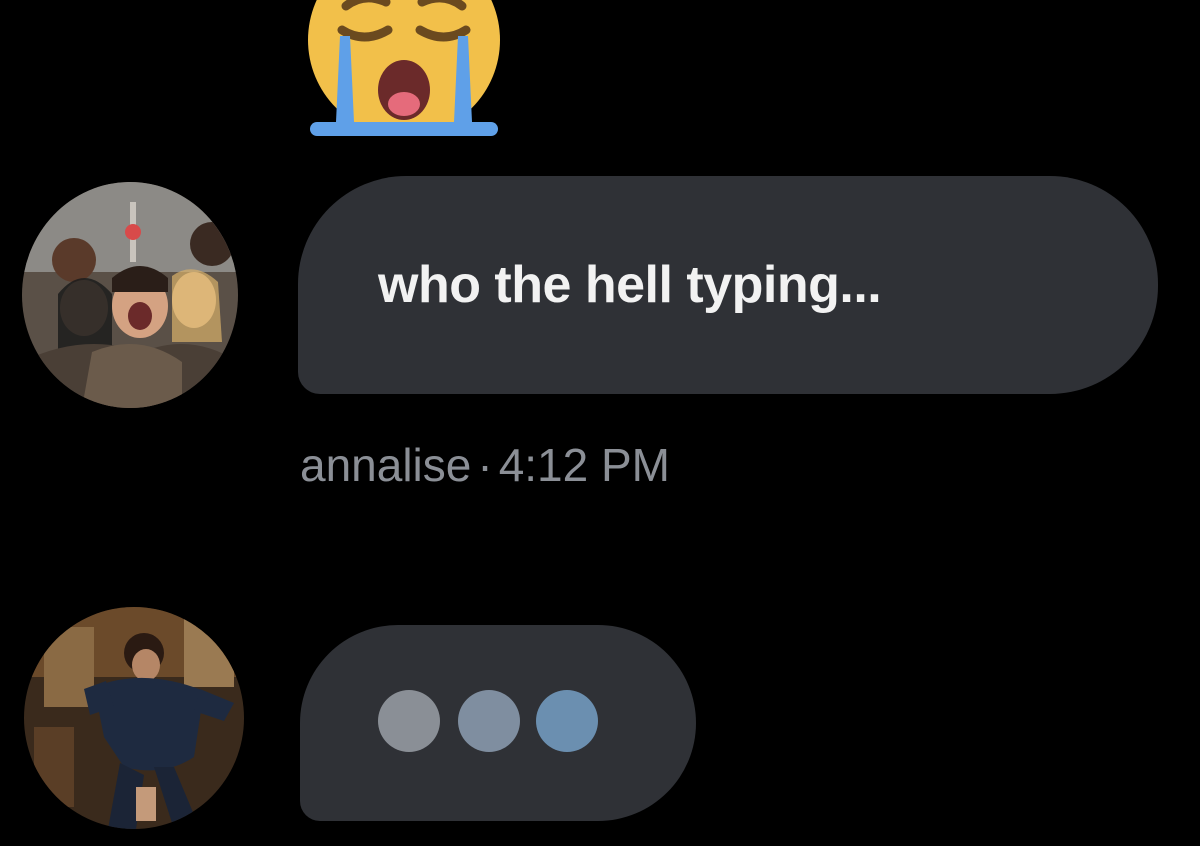  Describe the element at coordinates (134, 718) in the screenshot. I see `dancing-person-avatar` at that location.